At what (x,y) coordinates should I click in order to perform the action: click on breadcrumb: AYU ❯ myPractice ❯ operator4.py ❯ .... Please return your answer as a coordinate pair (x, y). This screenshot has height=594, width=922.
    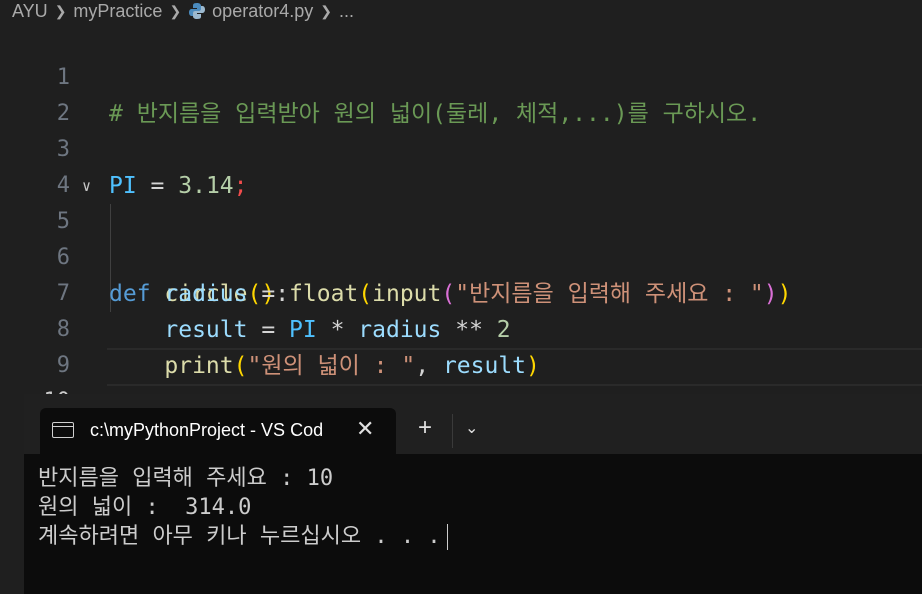
    Looking at the image, I should click on (461, 11).